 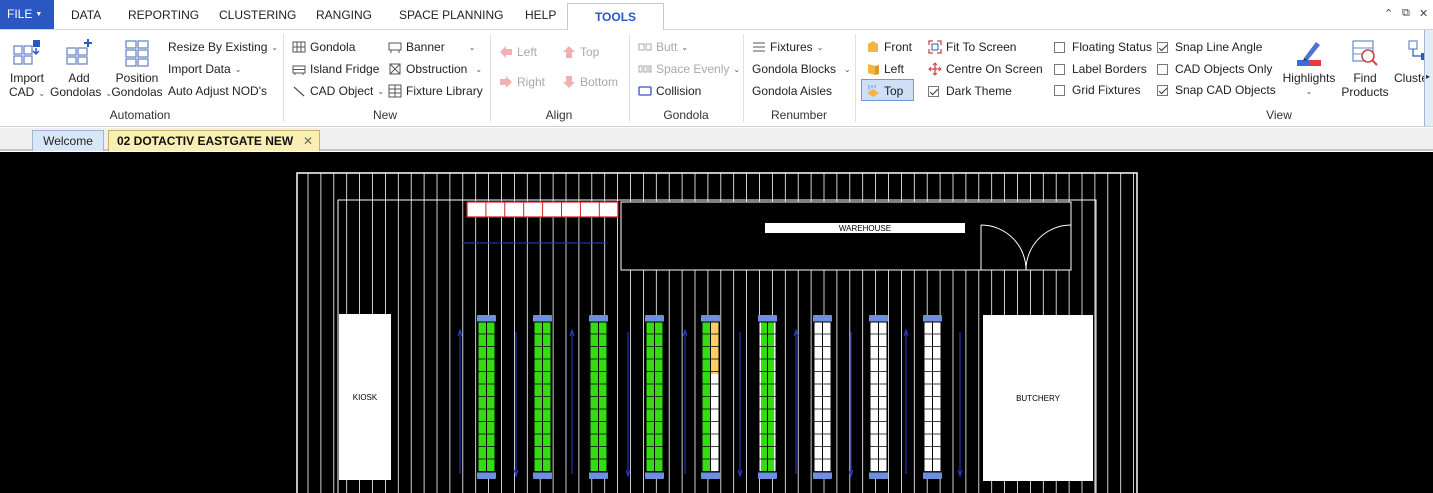 I want to click on restore-icon: ⧉, so click(x=1406, y=13).